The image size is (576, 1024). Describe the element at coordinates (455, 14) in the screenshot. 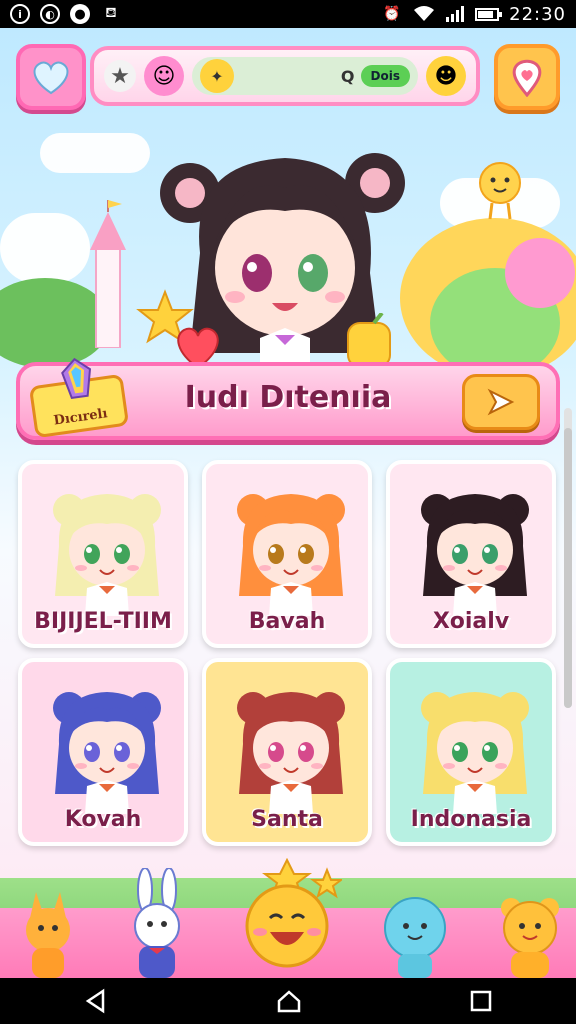

I see `signal-icon` at that location.